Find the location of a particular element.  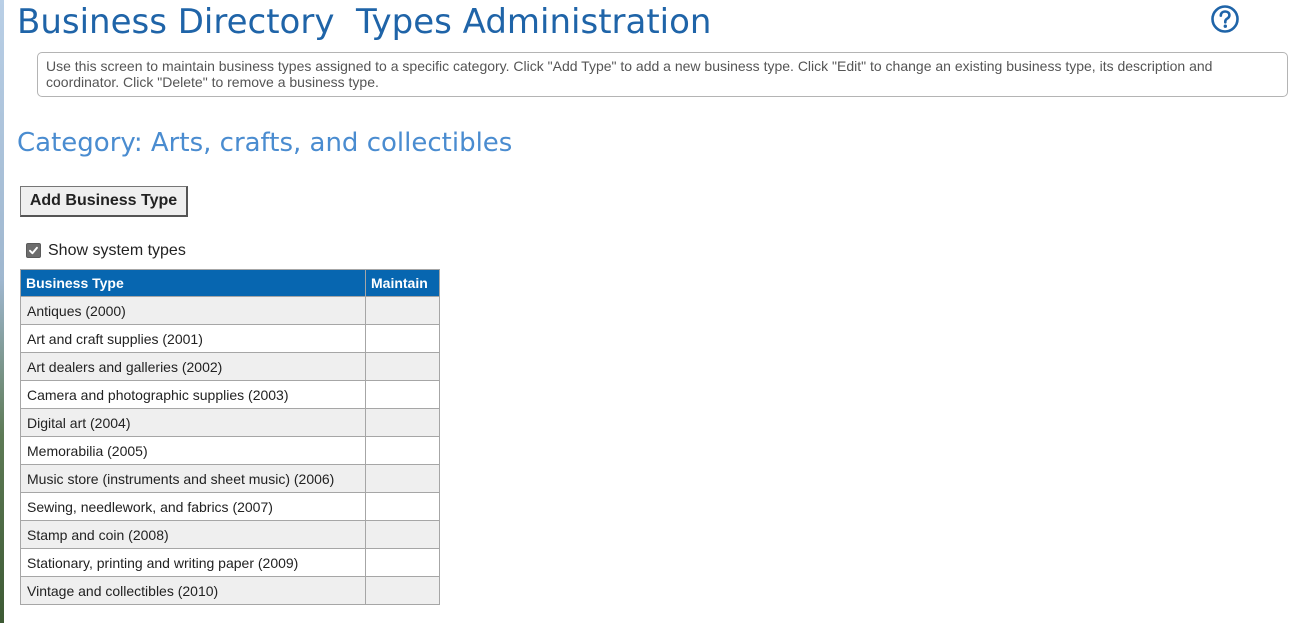

business-type-cell: Digital art (2004) is located at coordinates (193, 422).